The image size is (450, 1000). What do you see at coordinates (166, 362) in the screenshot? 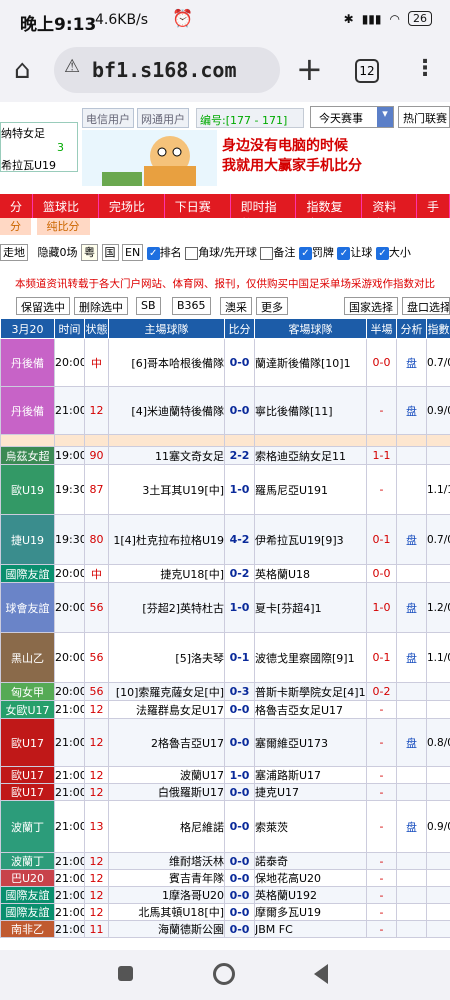
I see `home-team-cell: [6]哥本哈根後備隊` at bounding box center [166, 362].